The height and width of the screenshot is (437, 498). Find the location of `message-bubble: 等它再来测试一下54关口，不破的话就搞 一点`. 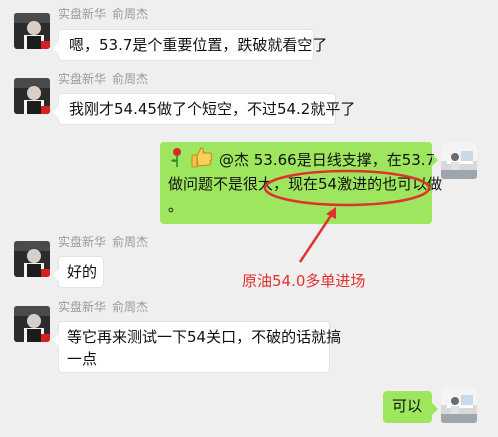

message-bubble: 等它再来测试一下54关口，不破的话就搞 一点 is located at coordinates (197, 347).